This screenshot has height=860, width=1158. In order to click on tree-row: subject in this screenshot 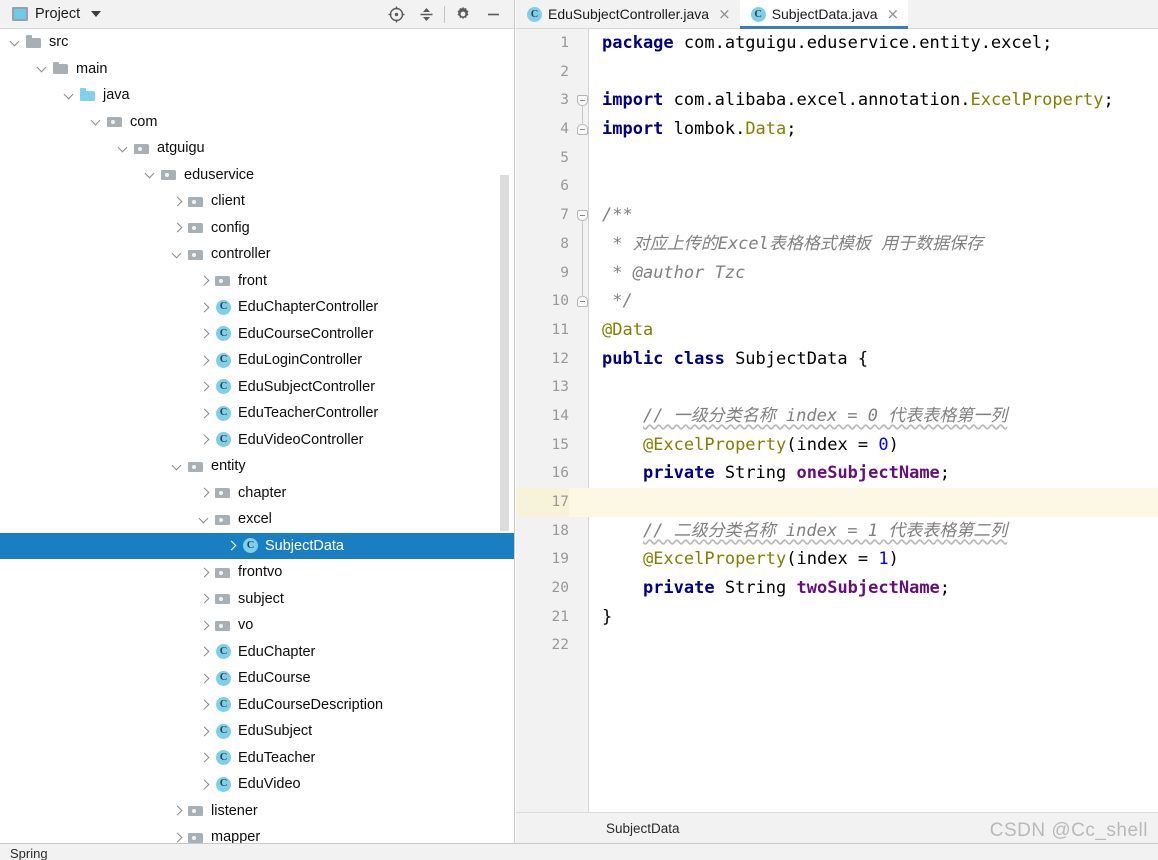, I will do `click(257, 599)`.